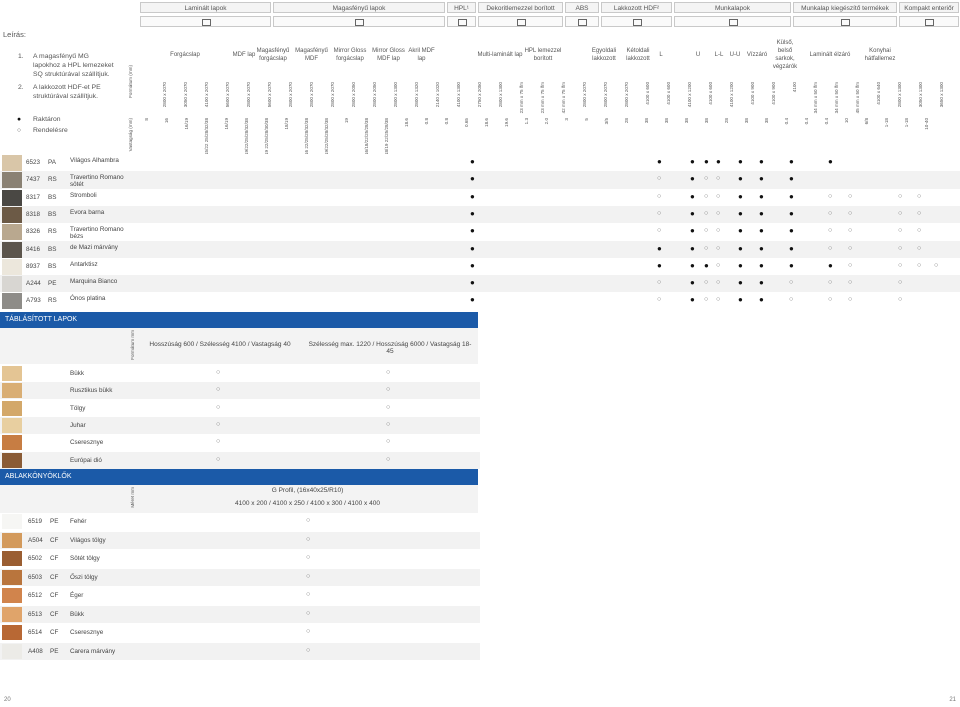  I want to click on item-name: Carera márvány, so click(93, 651).